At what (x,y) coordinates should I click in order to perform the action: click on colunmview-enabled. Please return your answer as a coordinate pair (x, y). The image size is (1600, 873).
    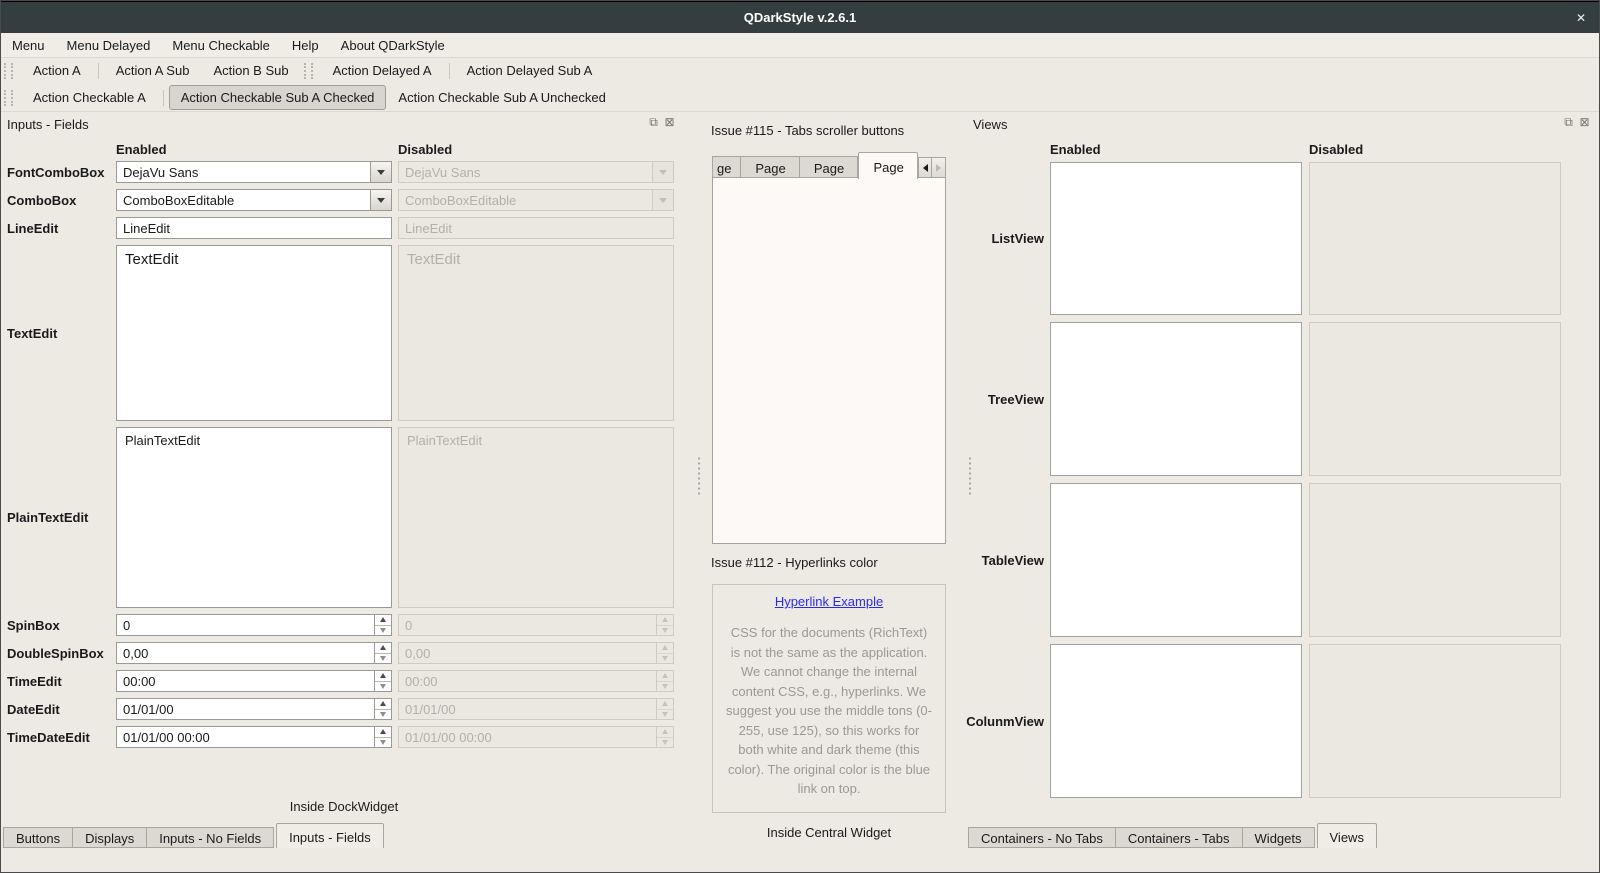
    Looking at the image, I should click on (1176, 721).